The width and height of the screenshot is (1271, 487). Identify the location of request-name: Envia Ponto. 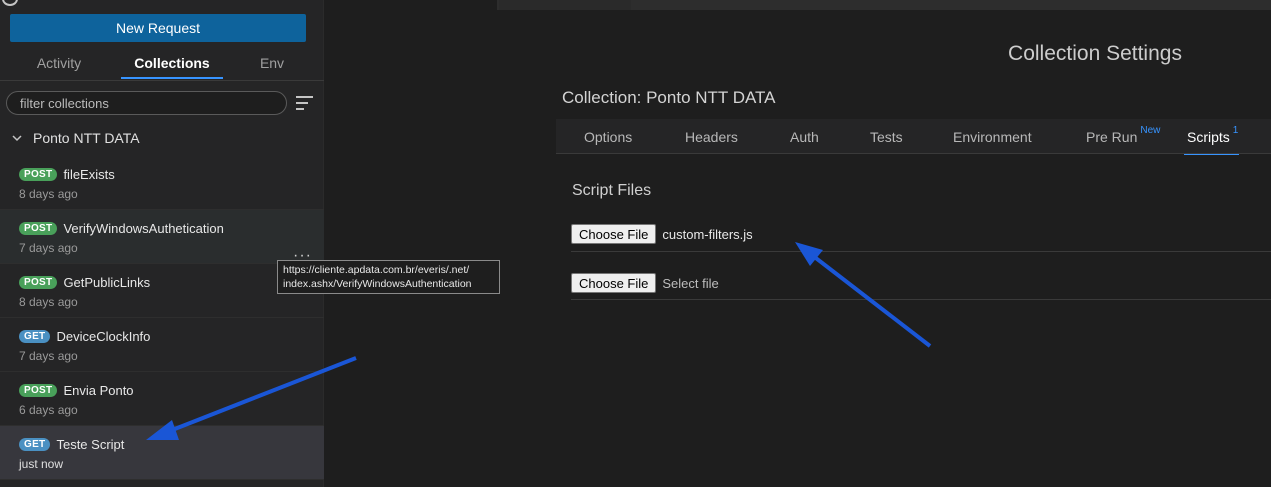
(98, 390).